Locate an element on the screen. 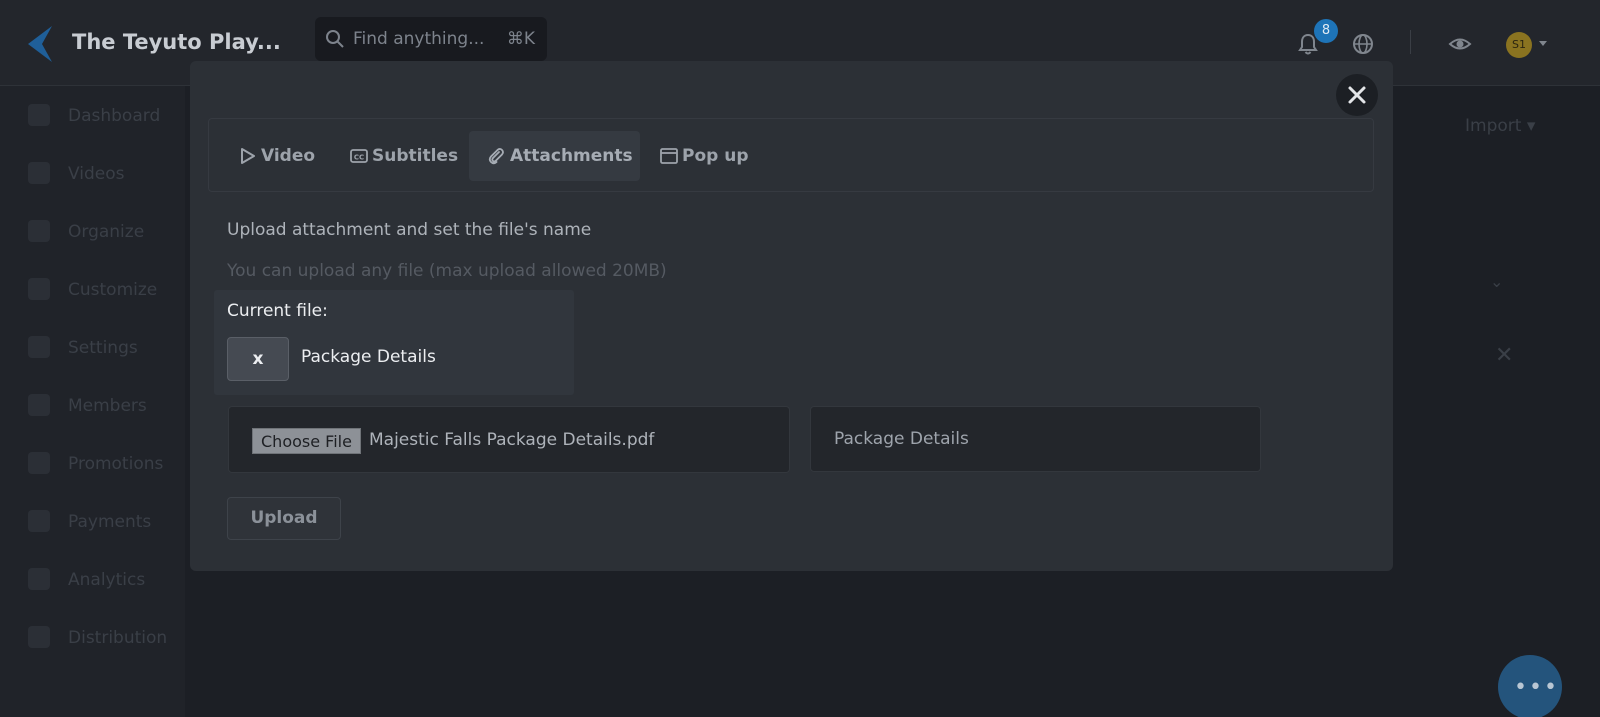 The width and height of the screenshot is (1600, 717). close-icon is located at coordinates (1357, 95).